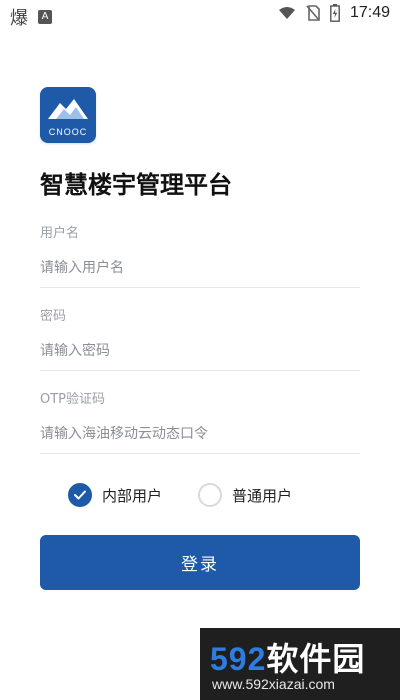  What do you see at coordinates (369, 12) in the screenshot?
I see `clock: 17:49` at bounding box center [369, 12].